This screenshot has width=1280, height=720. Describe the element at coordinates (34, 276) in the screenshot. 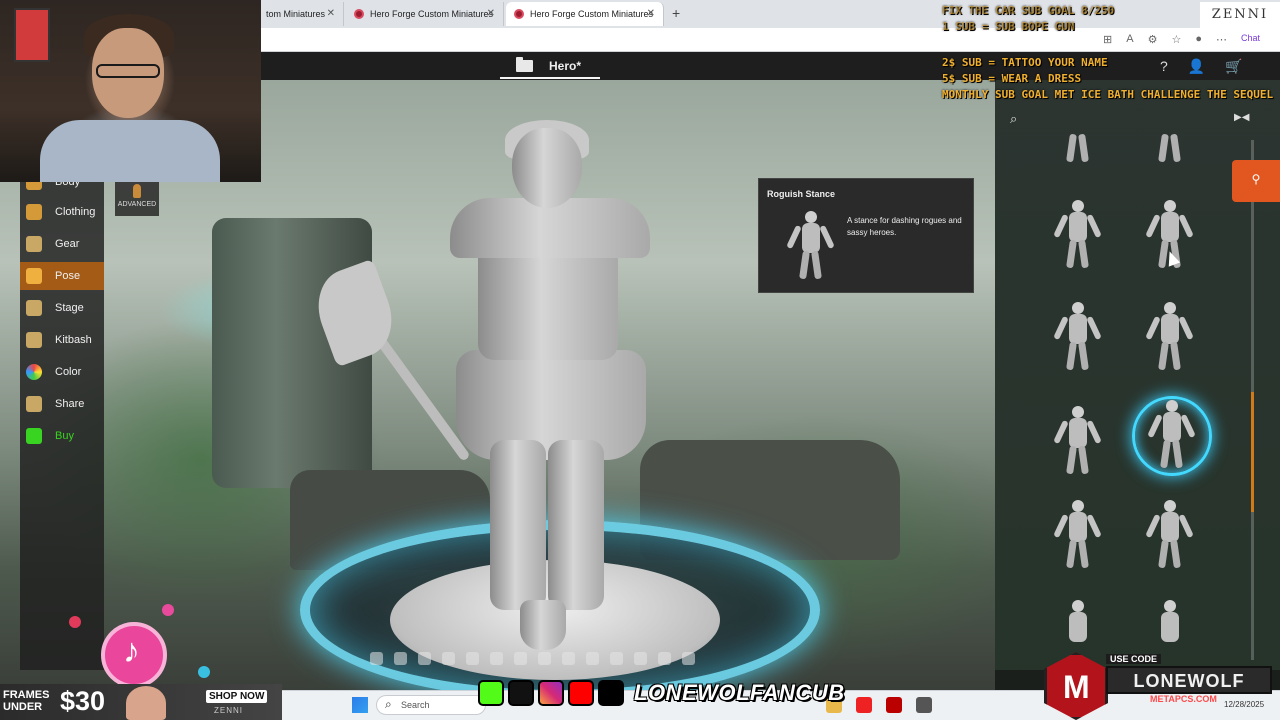

I see `running-figure-icon` at that location.